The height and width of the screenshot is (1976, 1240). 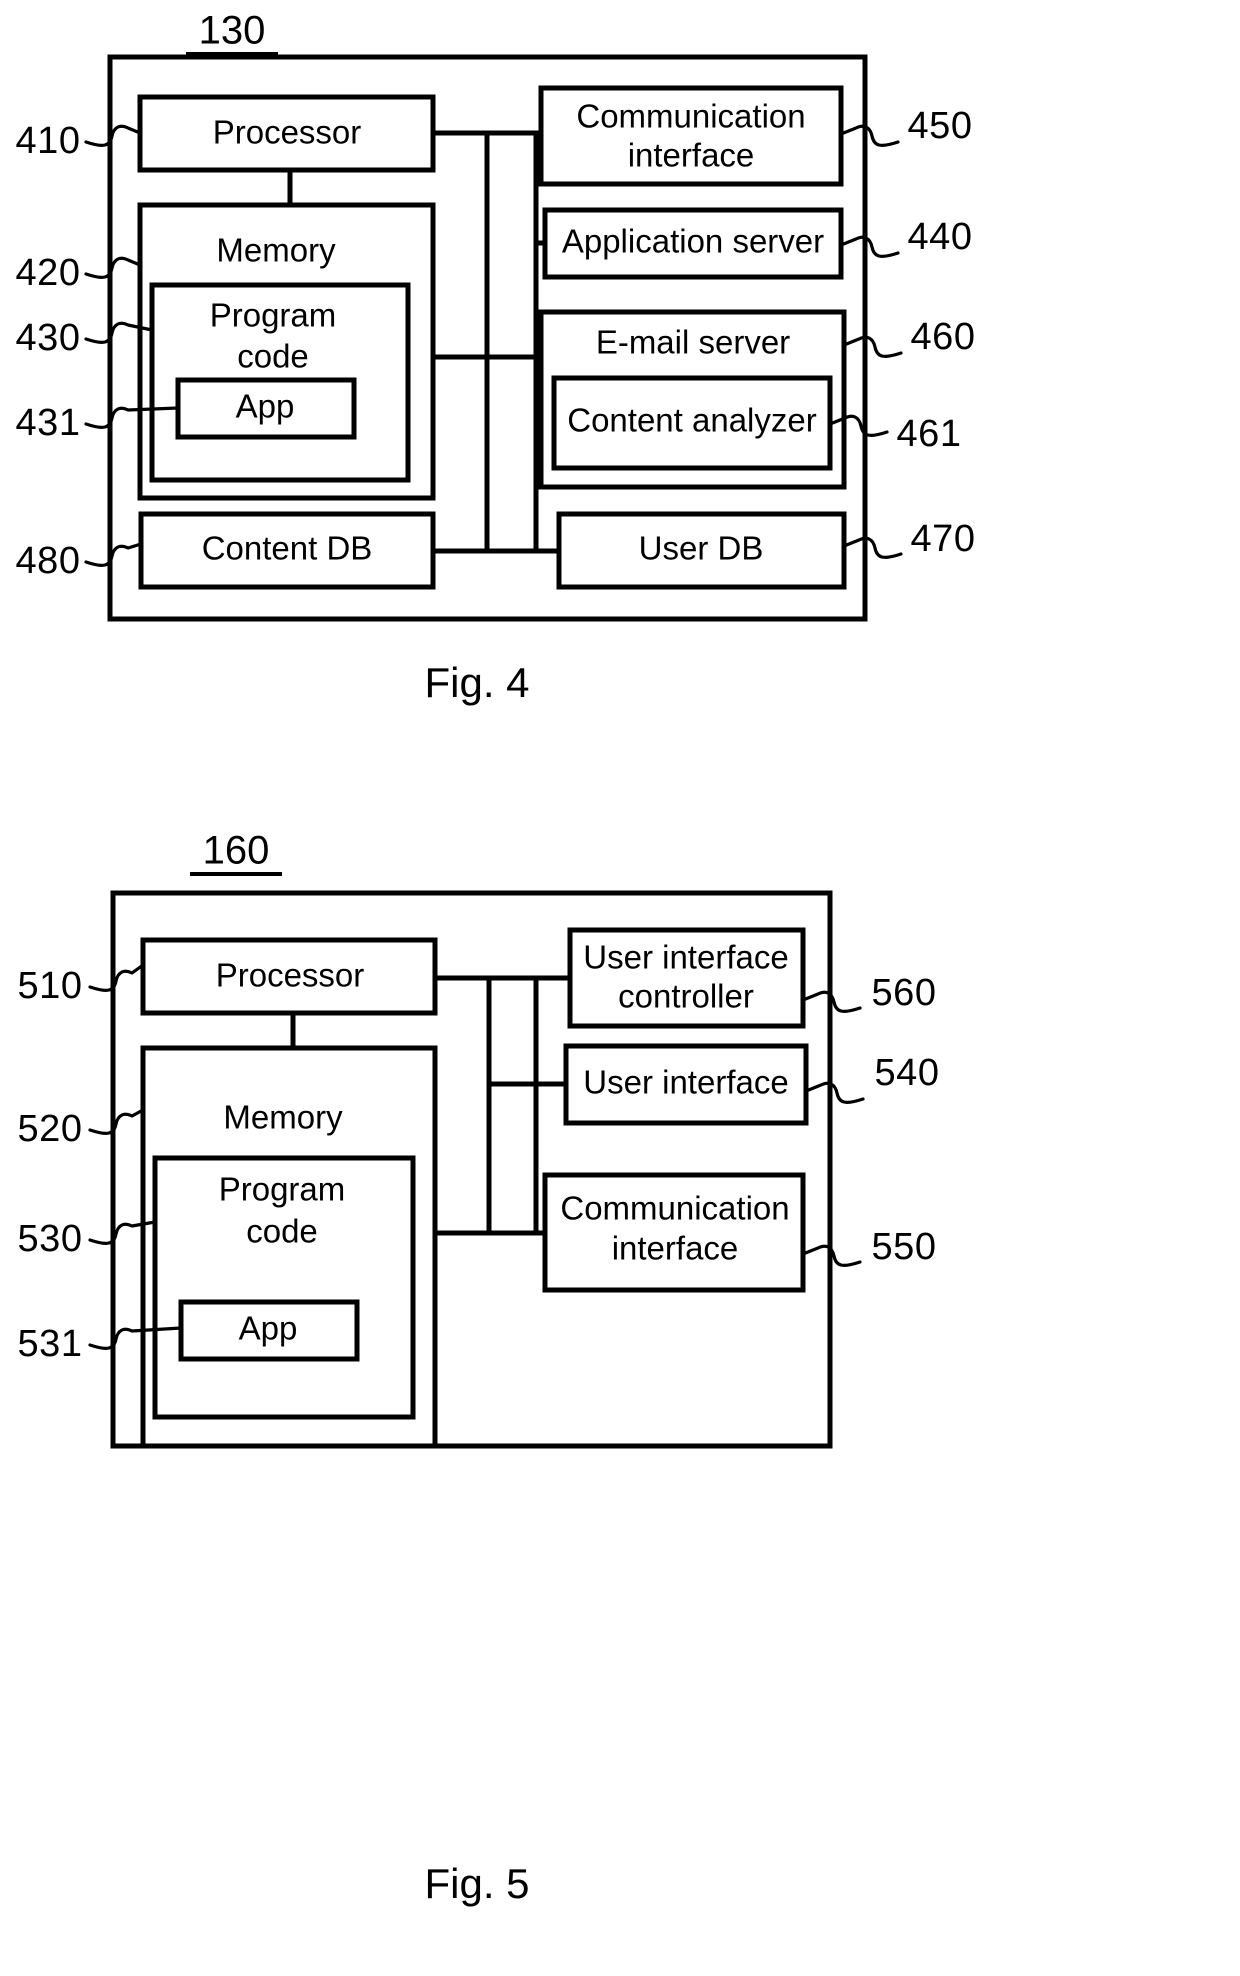 I want to click on fig5-ref-560: 560, so click(x=904, y=993).